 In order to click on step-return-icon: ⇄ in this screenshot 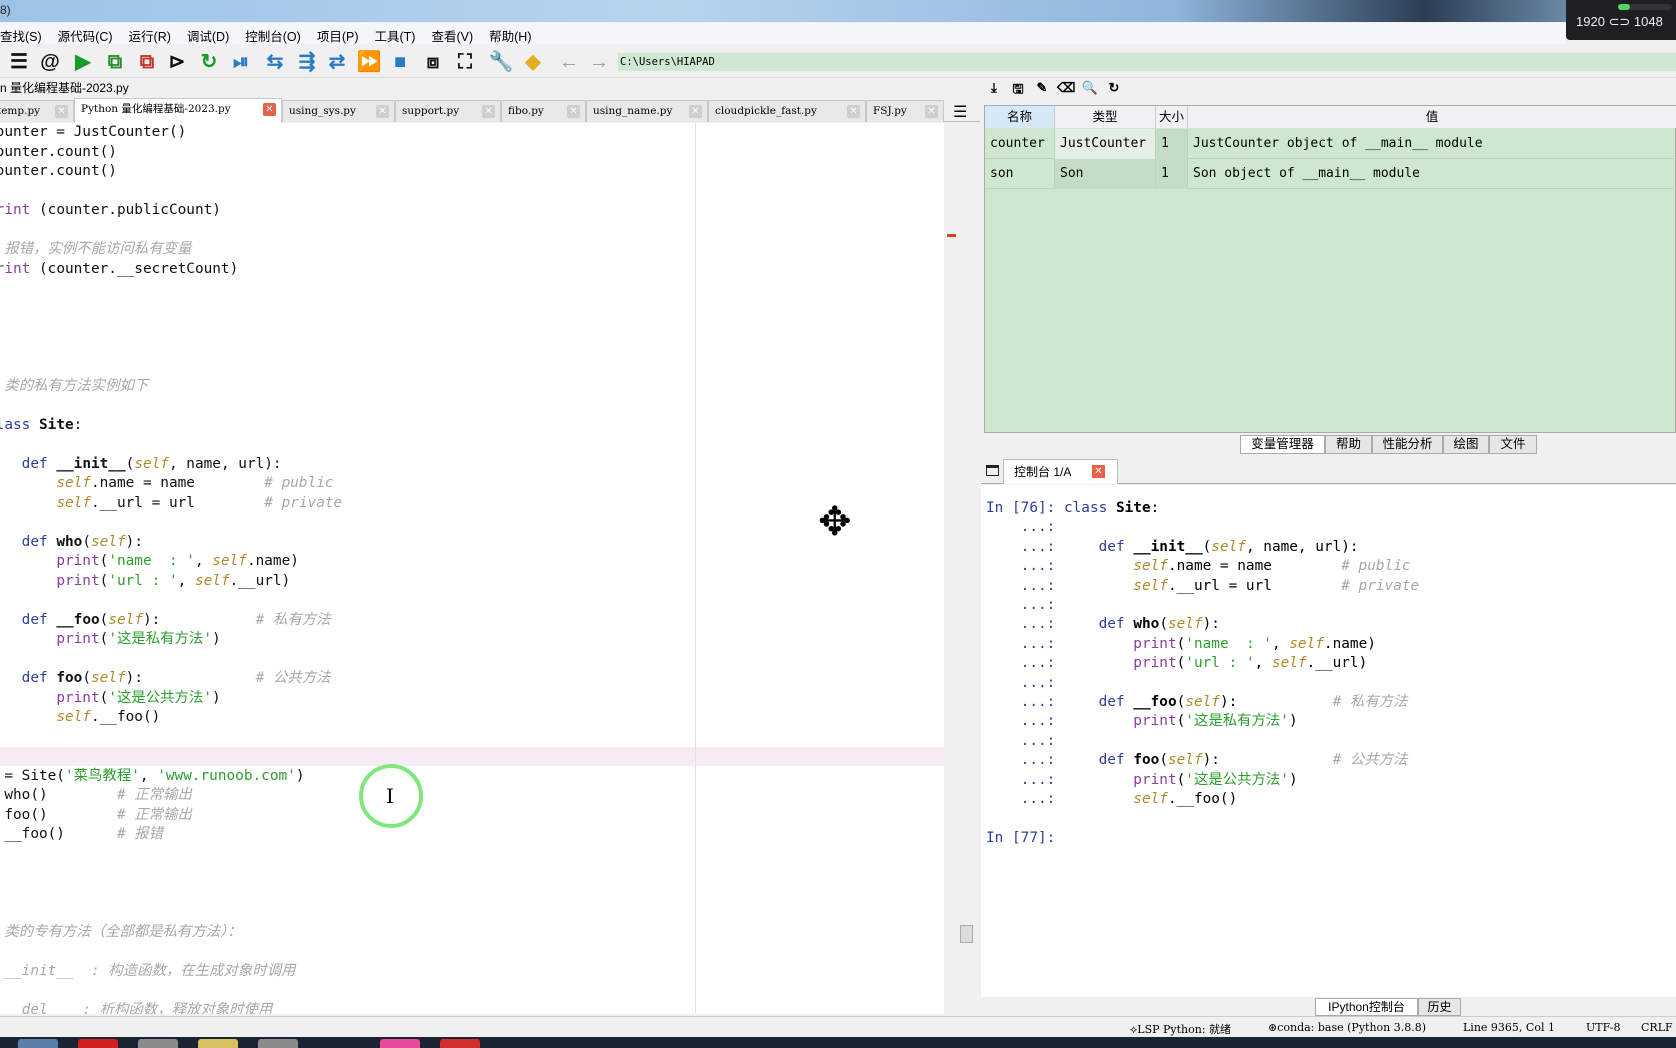, I will do `click(337, 62)`.